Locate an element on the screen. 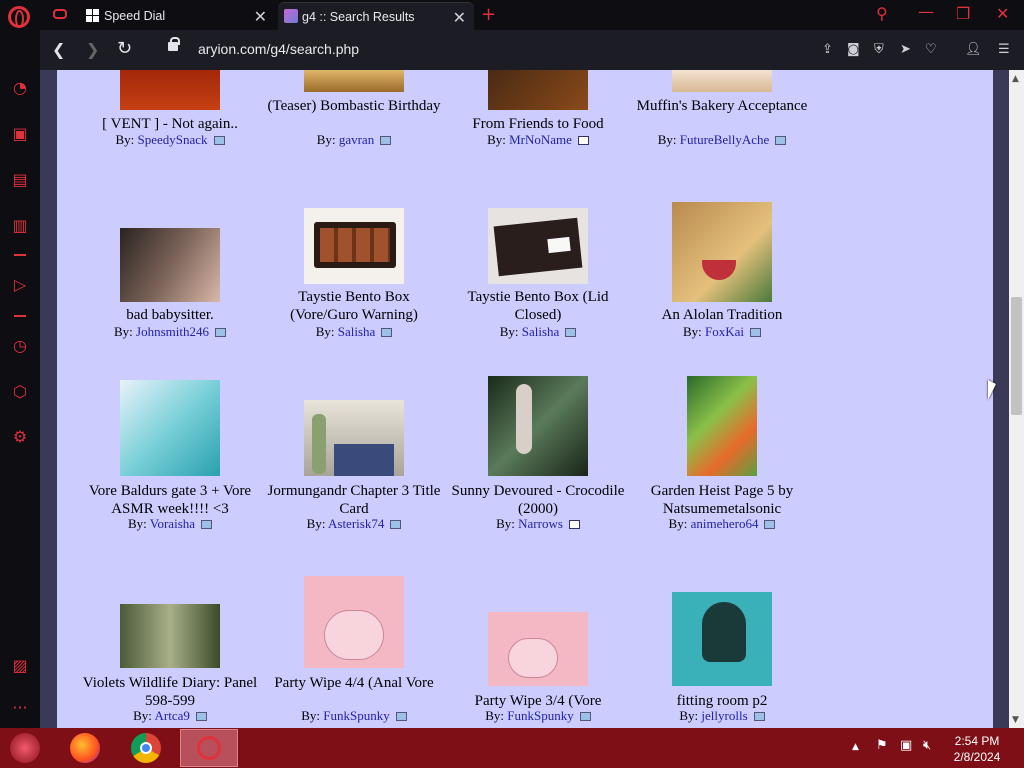 This screenshot has width=1024, height=768. opera-menu-icon is located at coordinates (19, 17).